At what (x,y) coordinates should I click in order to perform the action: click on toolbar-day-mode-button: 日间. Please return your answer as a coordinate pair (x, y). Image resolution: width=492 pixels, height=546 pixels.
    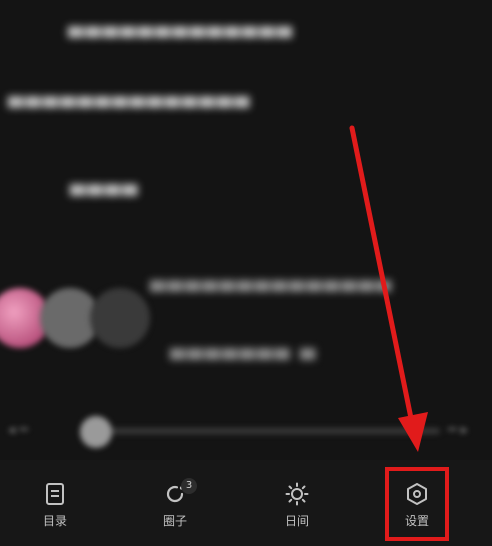
    Looking at the image, I should click on (297, 505).